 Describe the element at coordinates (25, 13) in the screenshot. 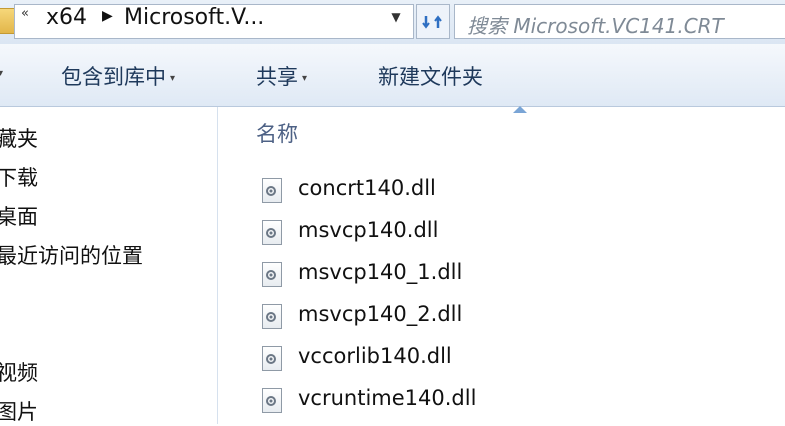

I see `breadcrumb-overflow-chevron: «` at that location.